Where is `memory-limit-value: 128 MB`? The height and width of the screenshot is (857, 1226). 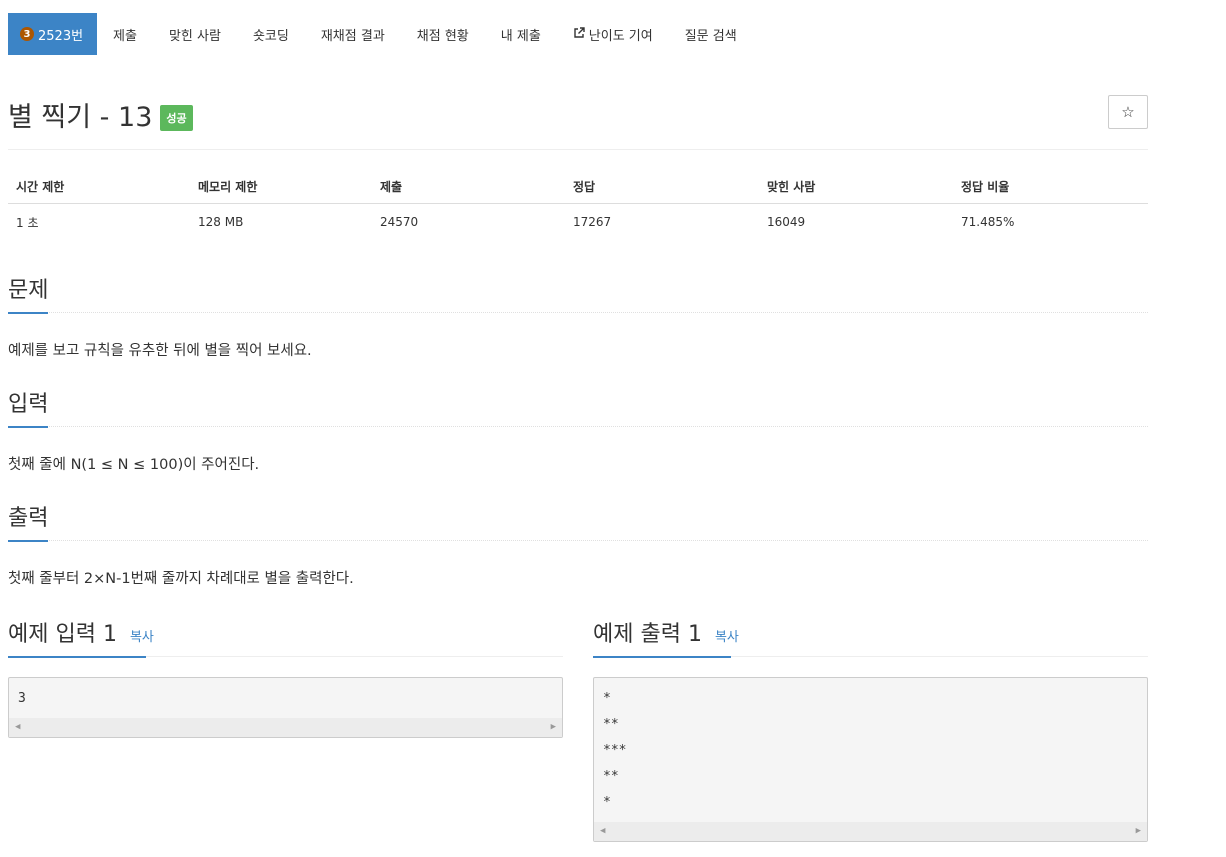
memory-limit-value: 128 MB is located at coordinates (221, 222).